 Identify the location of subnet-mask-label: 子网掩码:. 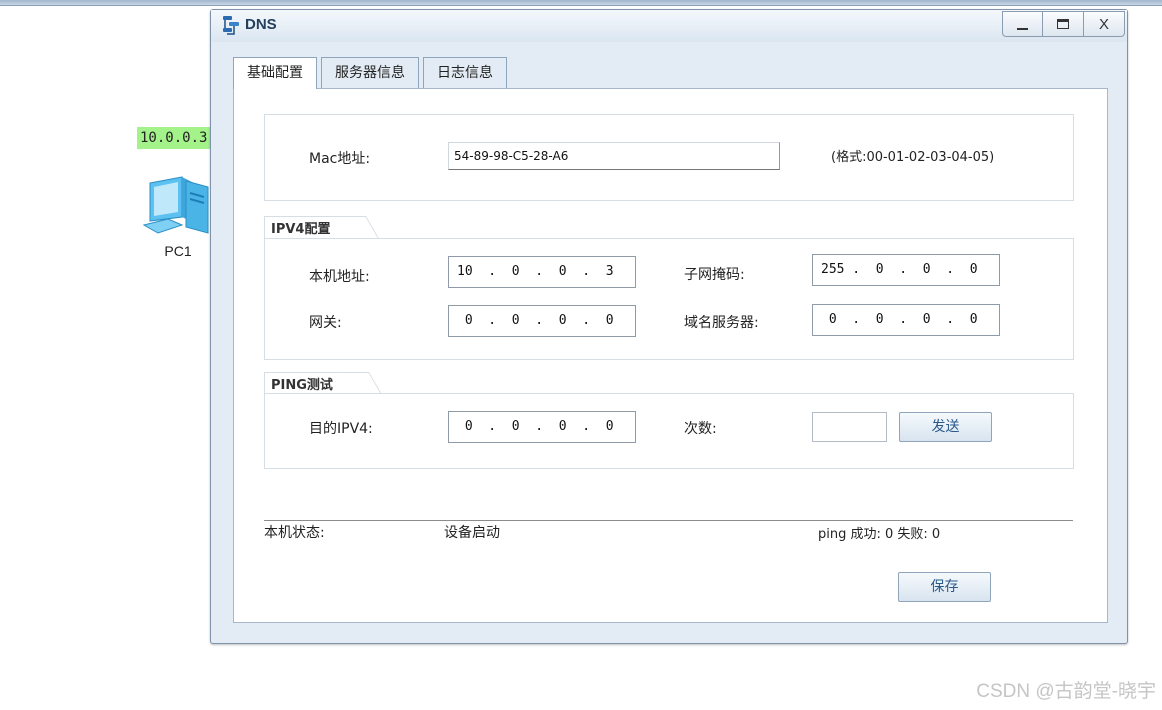
(714, 275).